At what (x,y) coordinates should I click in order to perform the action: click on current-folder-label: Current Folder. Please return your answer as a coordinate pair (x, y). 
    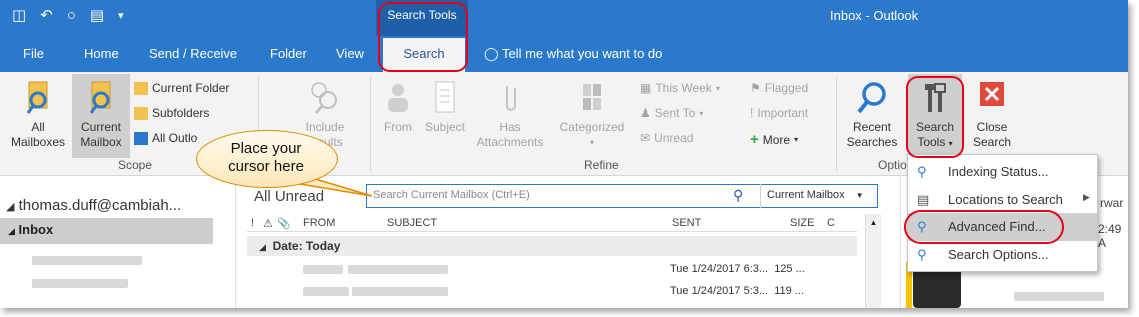
    Looking at the image, I should click on (191, 88).